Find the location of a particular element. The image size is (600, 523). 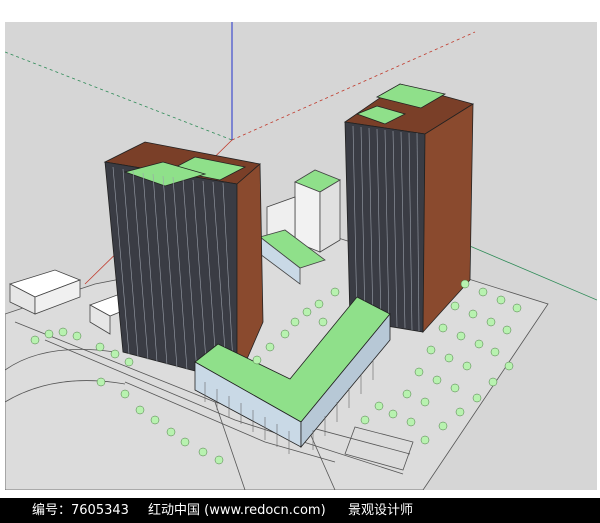

image-title-text: 景观设计师 is located at coordinates (381, 510).